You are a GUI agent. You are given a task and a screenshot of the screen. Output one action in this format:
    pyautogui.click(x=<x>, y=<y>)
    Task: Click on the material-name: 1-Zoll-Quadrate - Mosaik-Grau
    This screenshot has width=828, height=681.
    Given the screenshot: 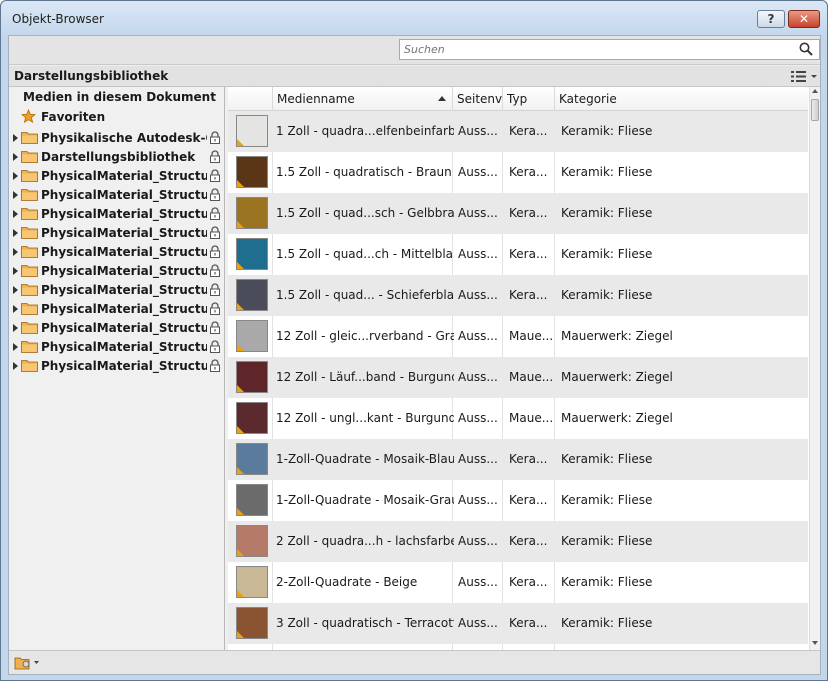 What is the action you would take?
    pyautogui.click(x=365, y=500)
    